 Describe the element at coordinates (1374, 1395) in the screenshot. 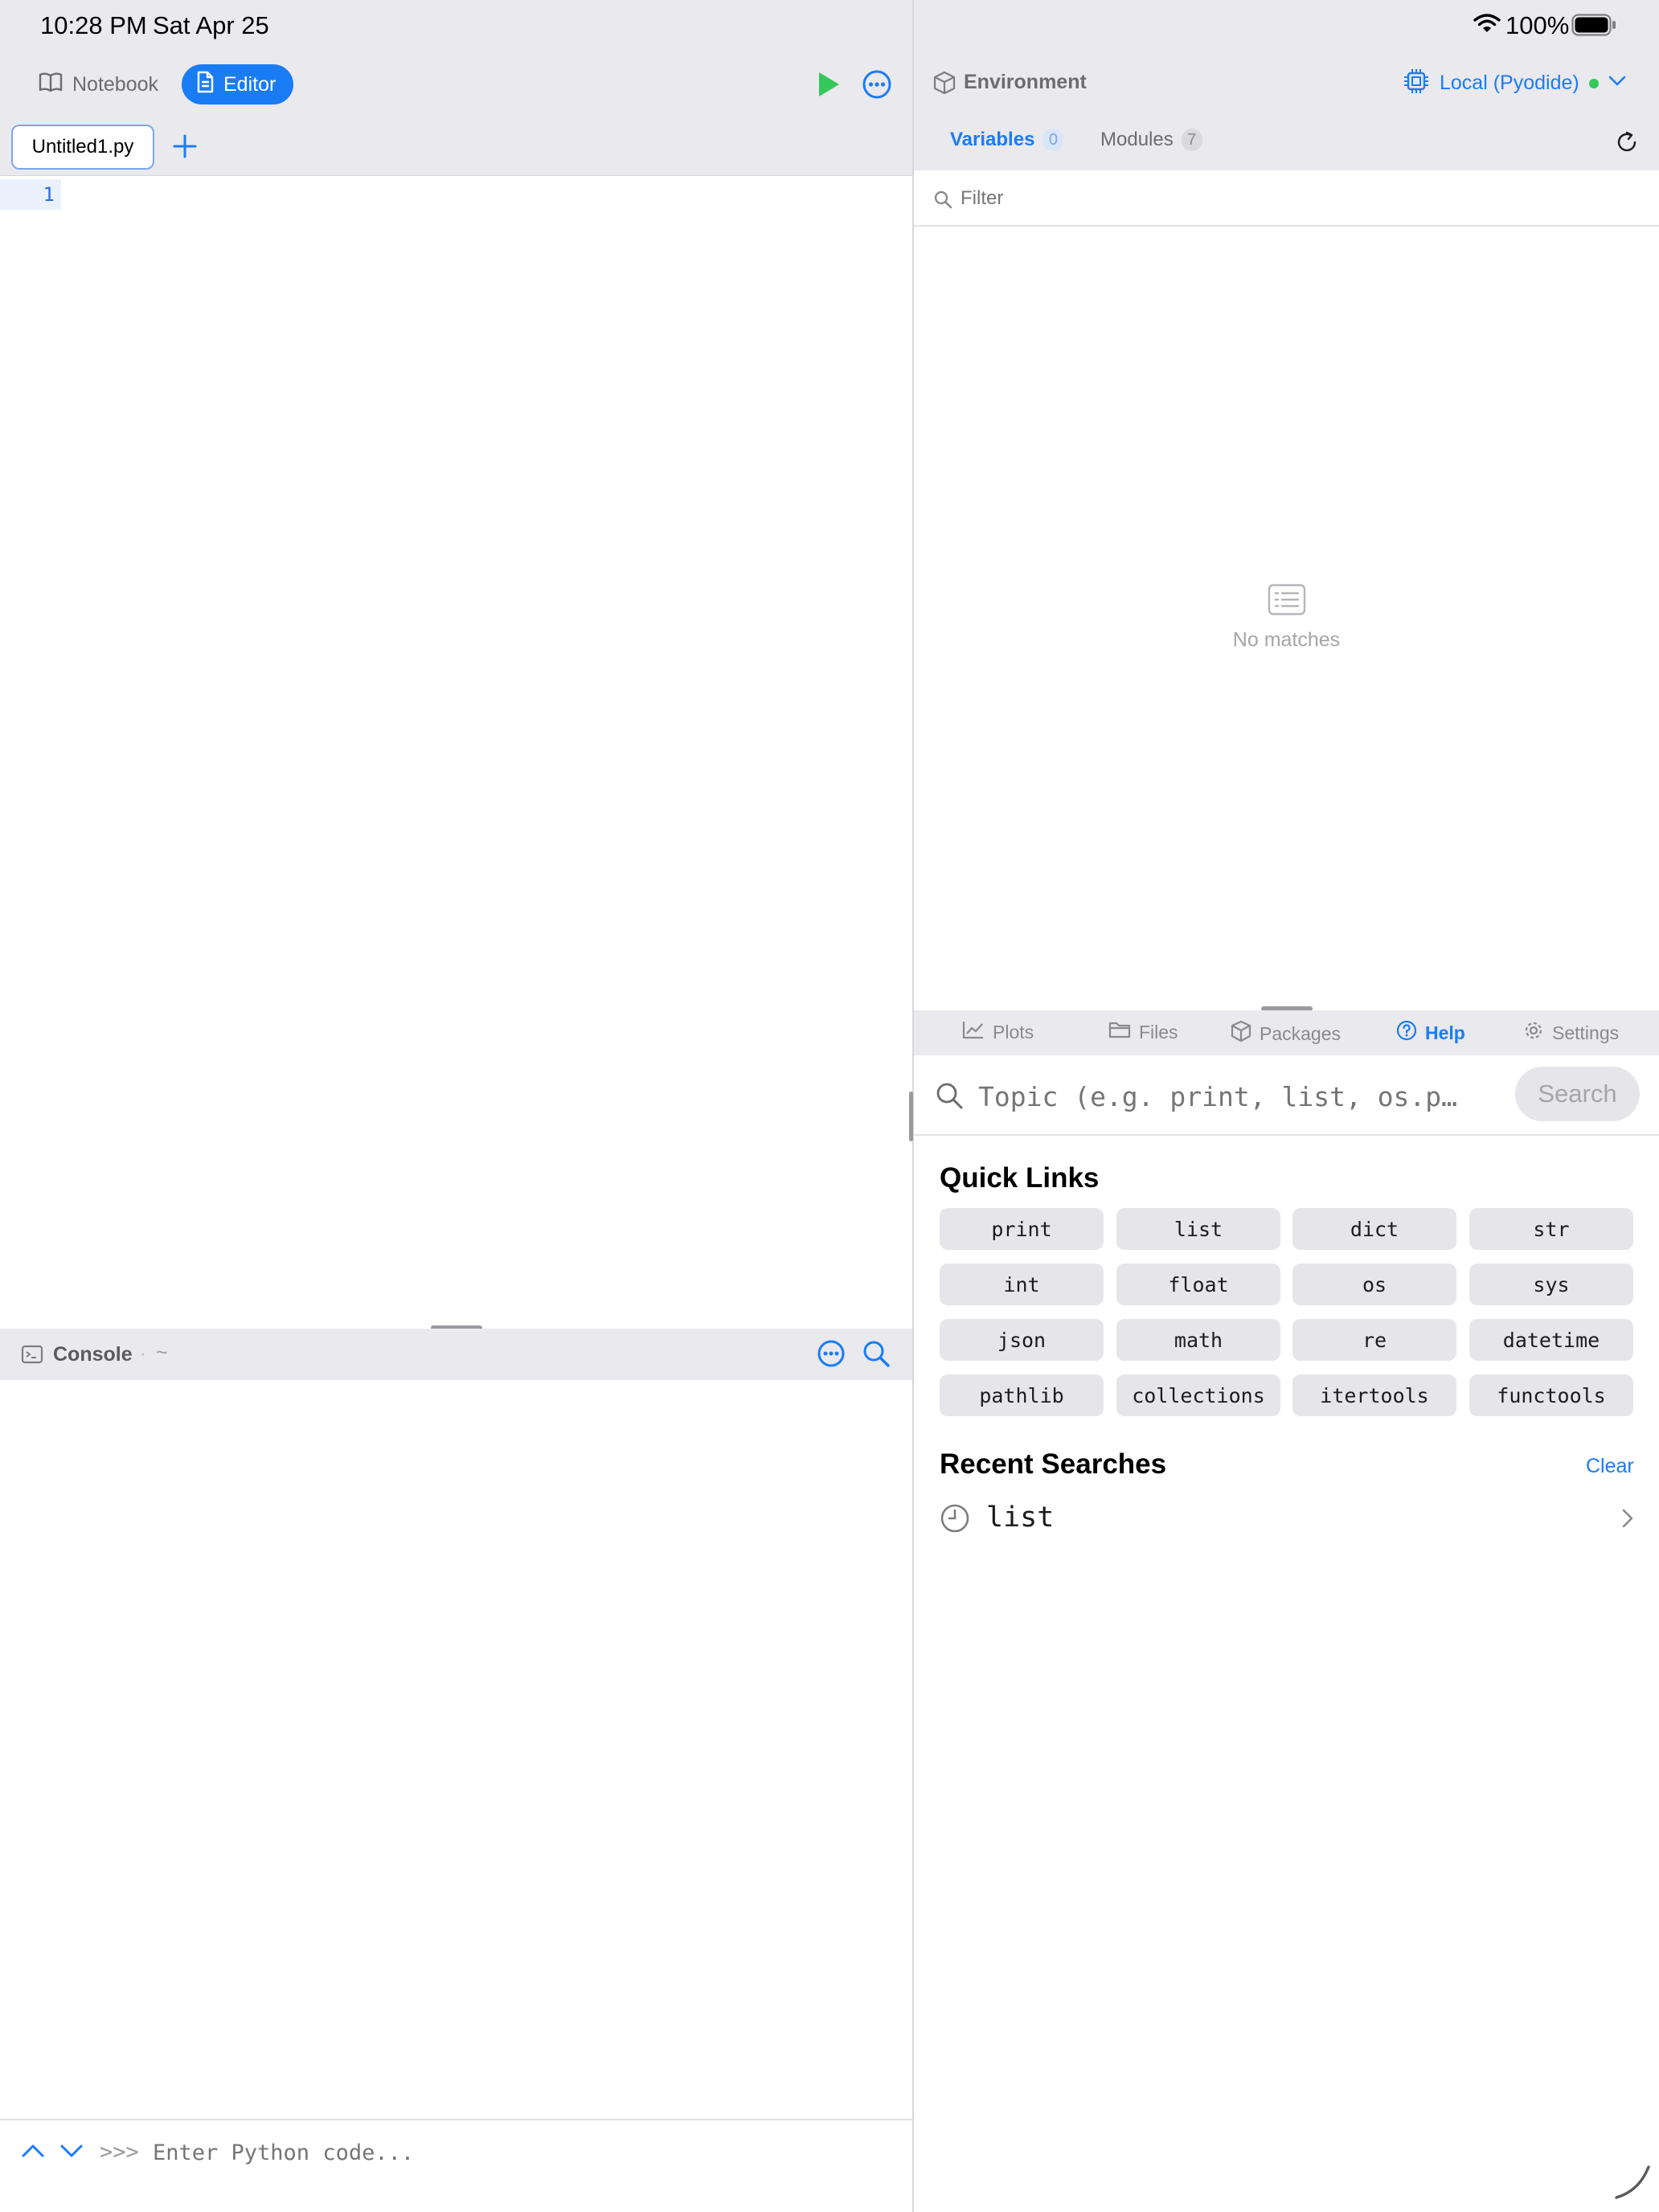

I see `quick-link-chip: itertools` at that location.